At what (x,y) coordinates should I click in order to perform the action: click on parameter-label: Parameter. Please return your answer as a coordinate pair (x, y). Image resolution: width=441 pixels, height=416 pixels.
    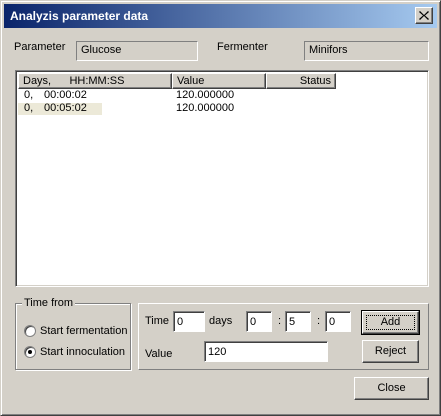
    Looking at the image, I should click on (40, 47).